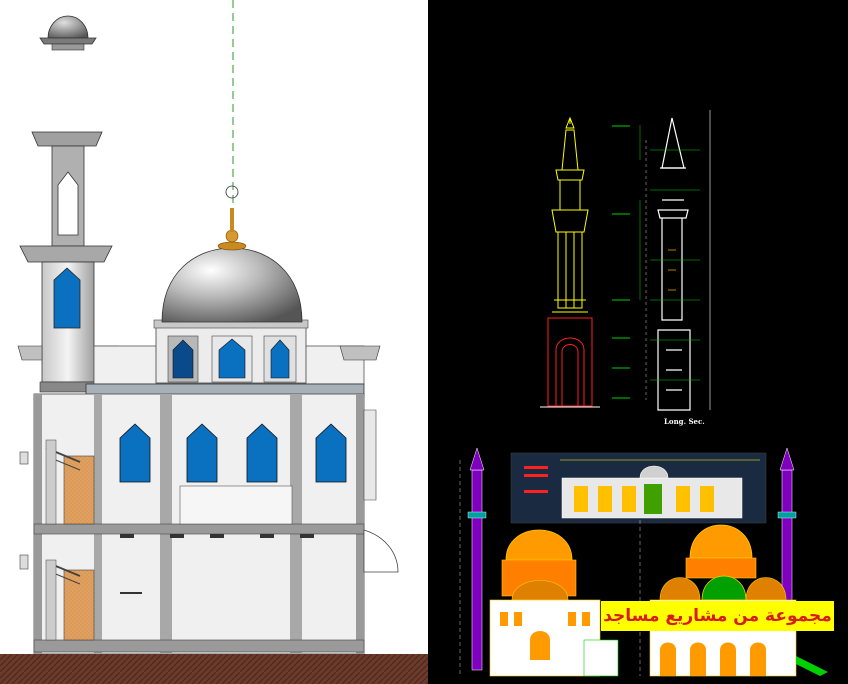 The height and width of the screenshot is (684, 848). Describe the element at coordinates (684, 421) in the screenshot. I see `minaret-section-label: Long. Sec.` at that location.